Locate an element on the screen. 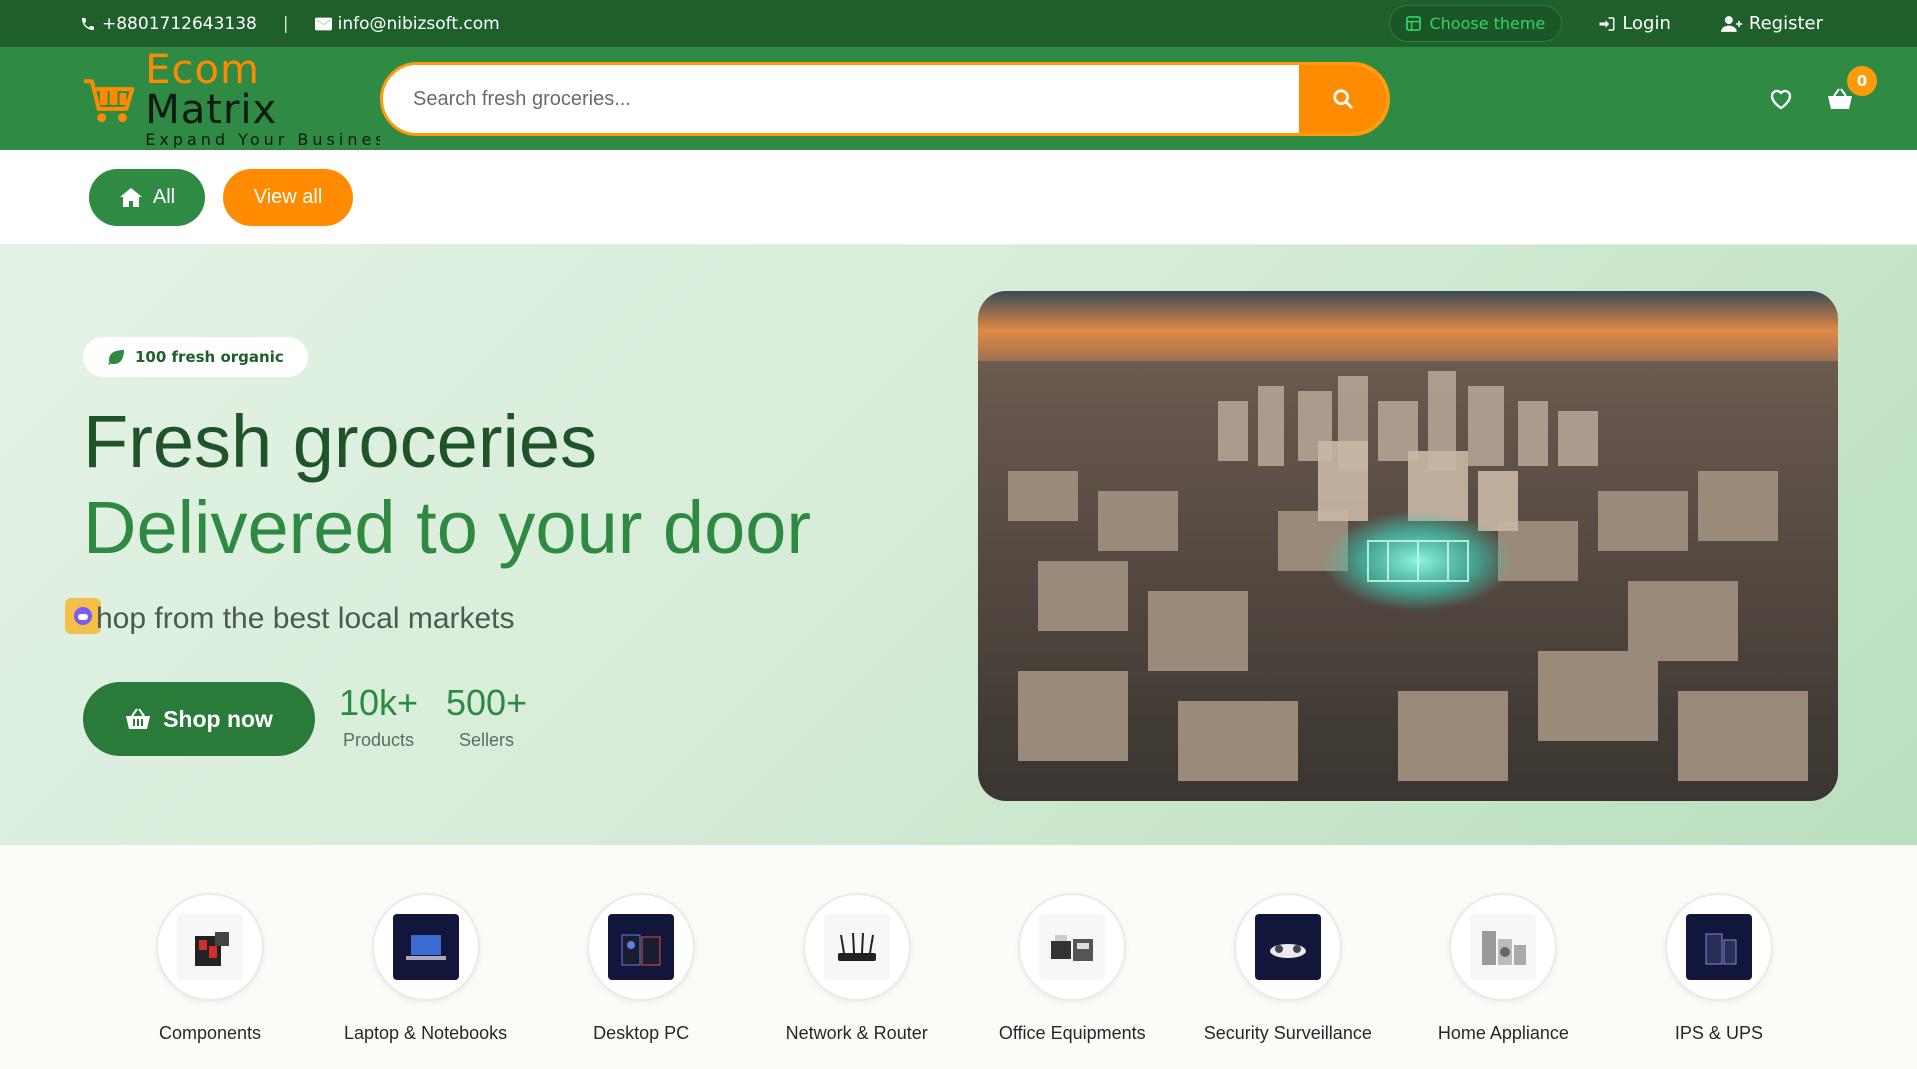 This screenshot has height=1069, width=1917. header-icons: 0 is located at coordinates (1823, 98).